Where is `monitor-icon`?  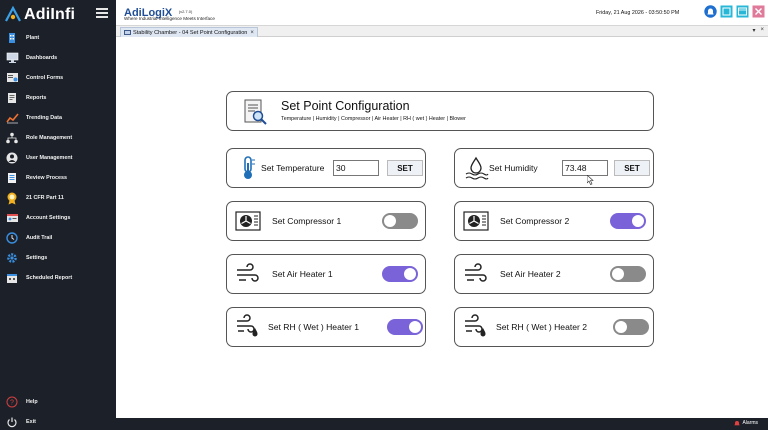 monitor-icon is located at coordinates (12, 58).